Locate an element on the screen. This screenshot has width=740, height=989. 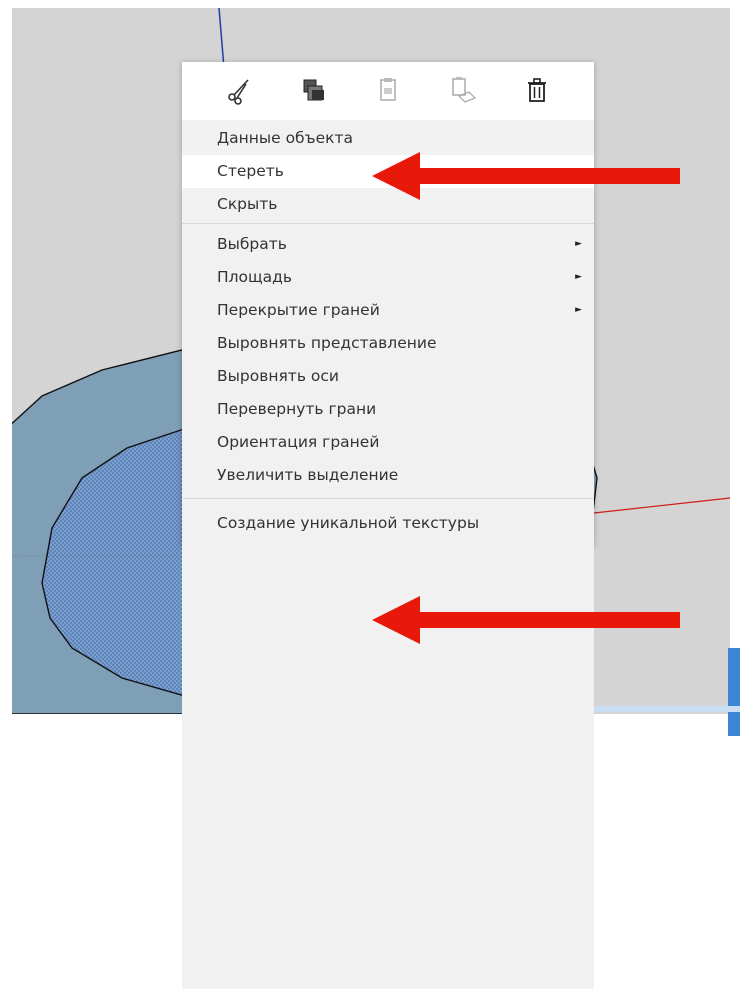
red-axis-line is located at coordinates (661, 505).